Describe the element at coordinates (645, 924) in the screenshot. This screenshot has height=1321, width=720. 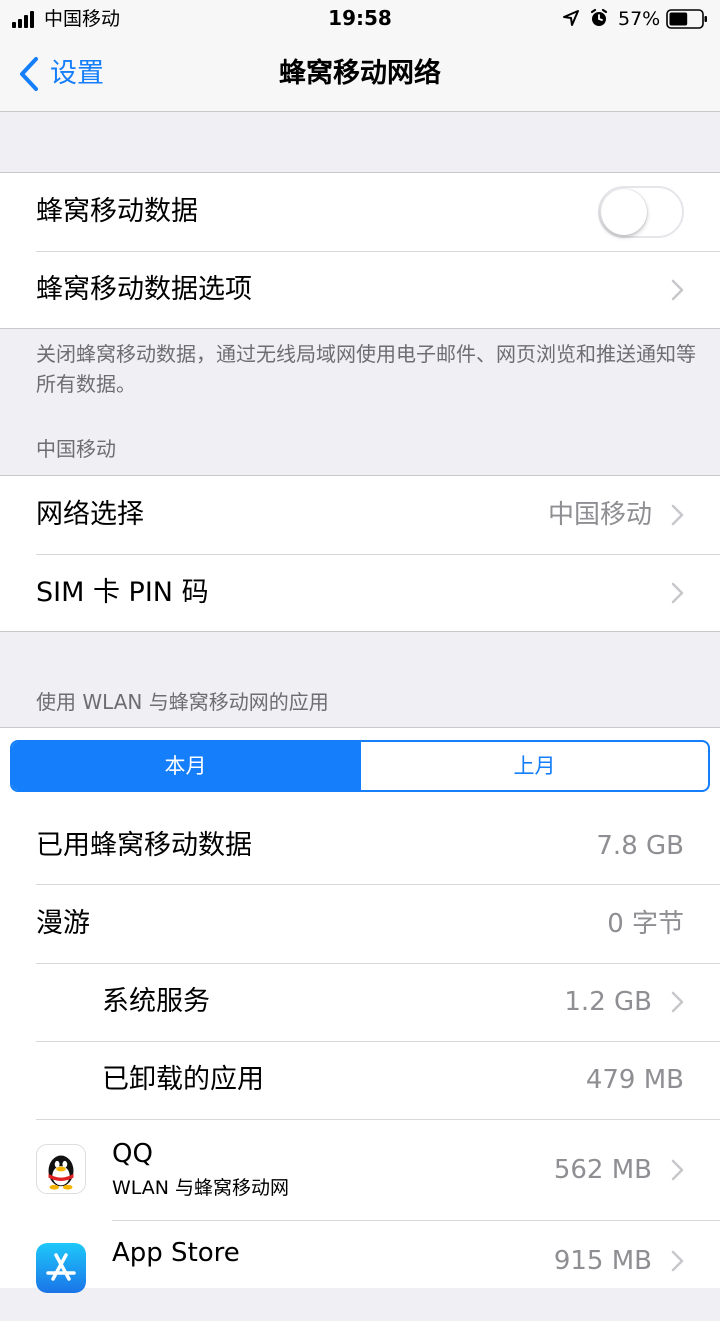
I see `usage-row-value: 0 字节` at that location.